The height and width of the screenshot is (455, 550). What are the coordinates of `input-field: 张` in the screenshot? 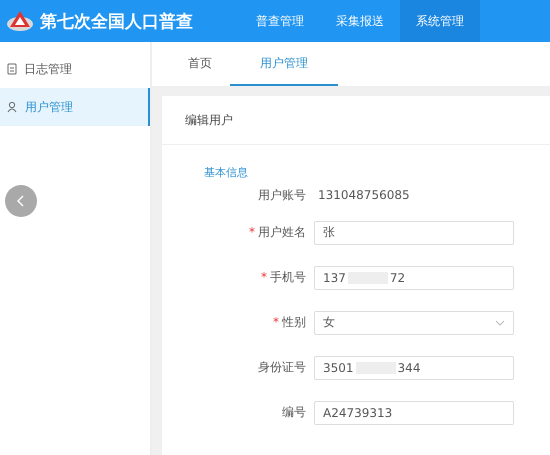 It's located at (414, 232).